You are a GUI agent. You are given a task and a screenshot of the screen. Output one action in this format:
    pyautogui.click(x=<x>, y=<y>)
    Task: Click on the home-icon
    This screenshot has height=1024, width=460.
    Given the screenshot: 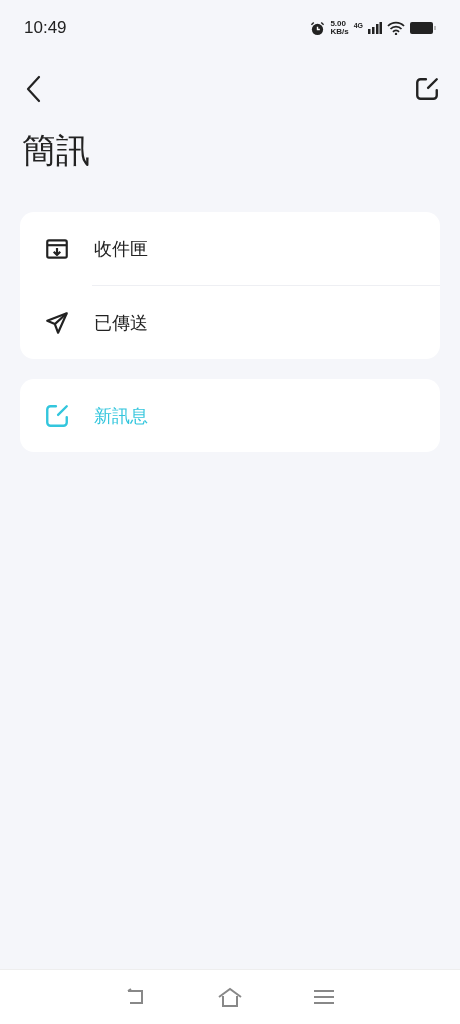 What is the action you would take?
    pyautogui.click(x=230, y=997)
    